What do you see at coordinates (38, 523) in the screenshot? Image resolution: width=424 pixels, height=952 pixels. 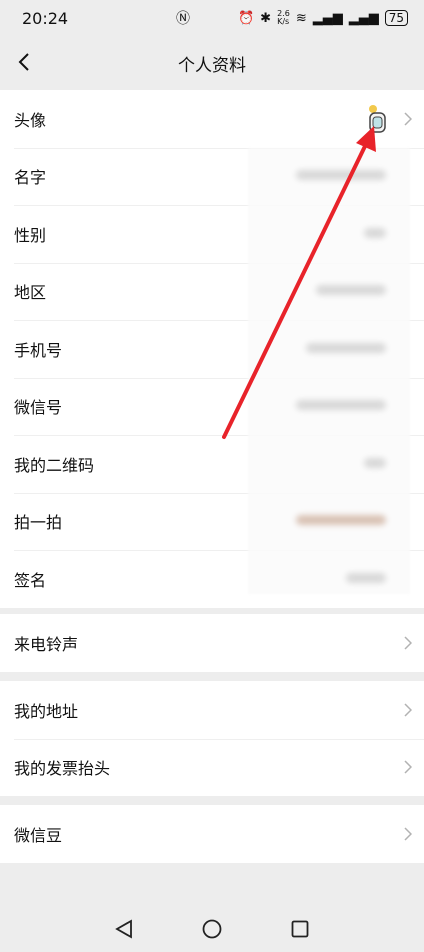 I see `row-label: 拍一拍` at bounding box center [38, 523].